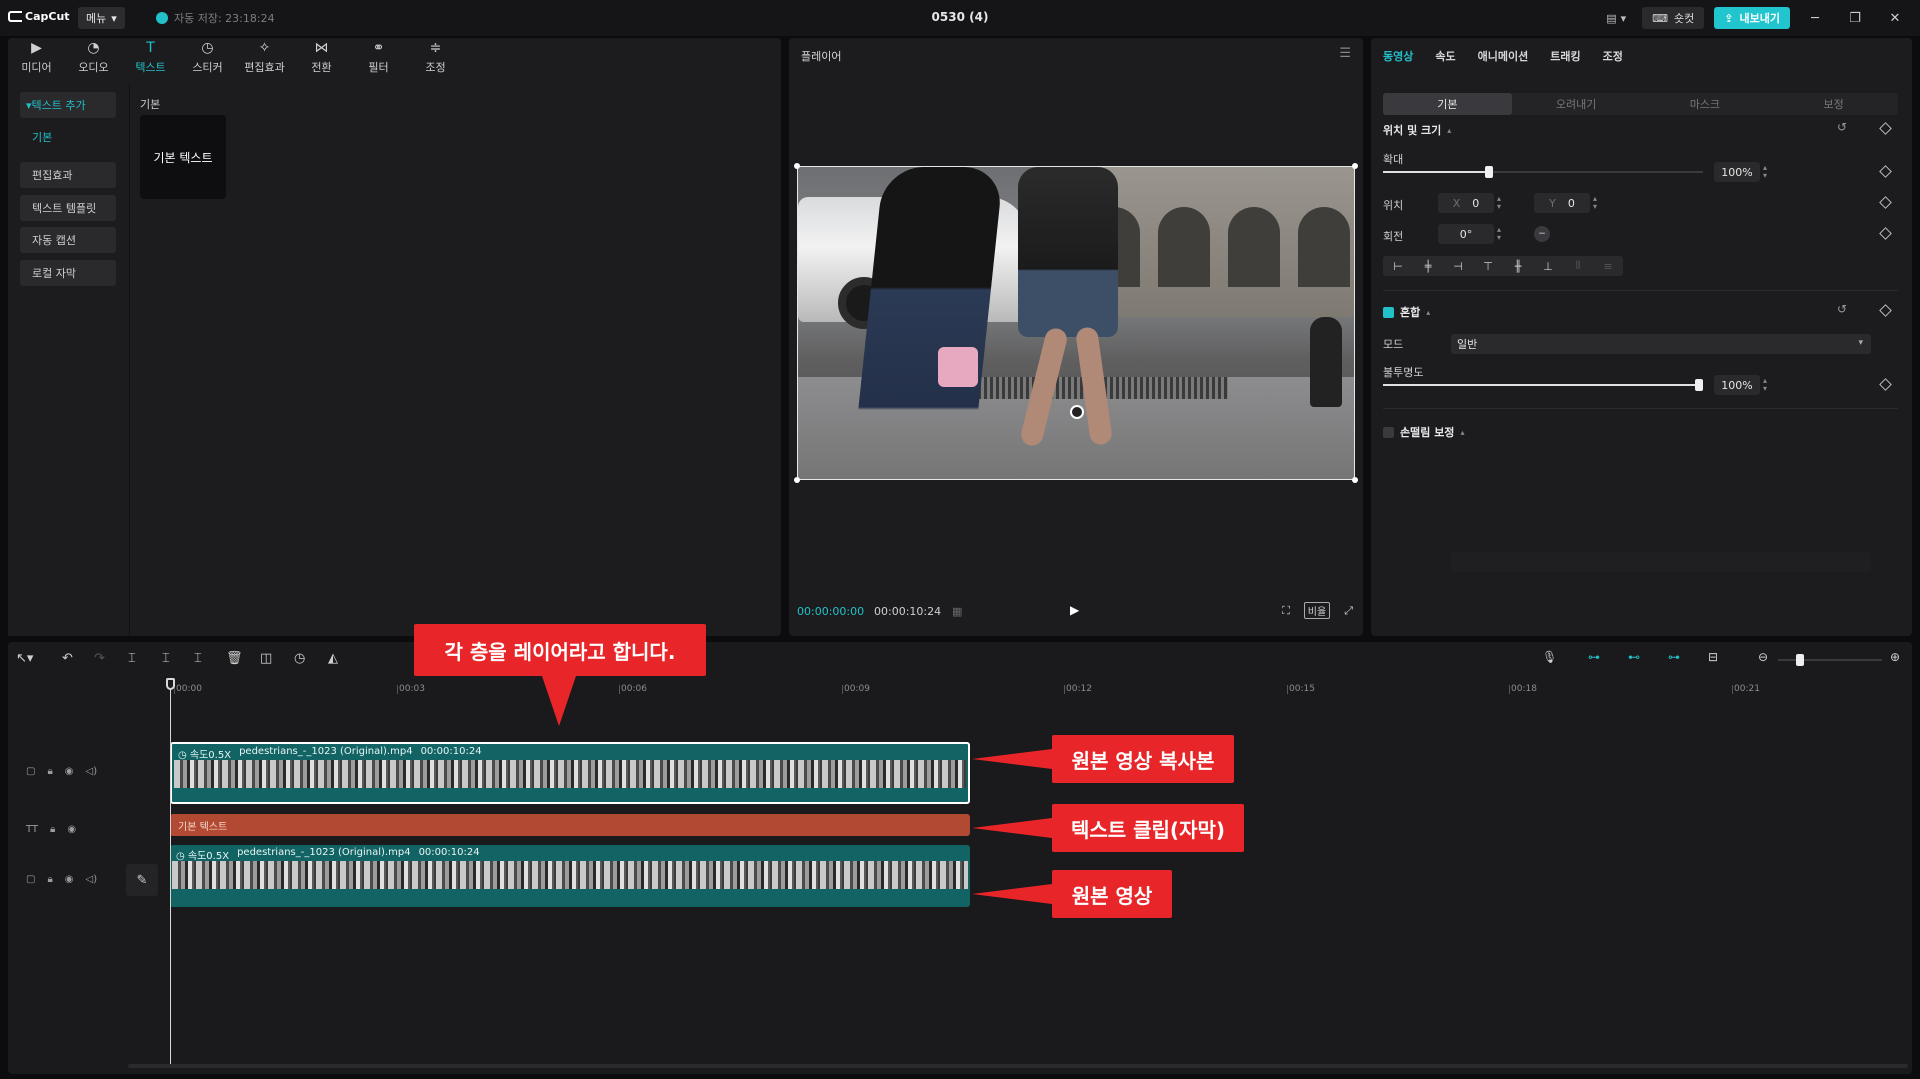 Image resolution: width=1920 pixels, height=1079 pixels. I want to click on text-clip: 기본 텍스트, so click(570, 825).